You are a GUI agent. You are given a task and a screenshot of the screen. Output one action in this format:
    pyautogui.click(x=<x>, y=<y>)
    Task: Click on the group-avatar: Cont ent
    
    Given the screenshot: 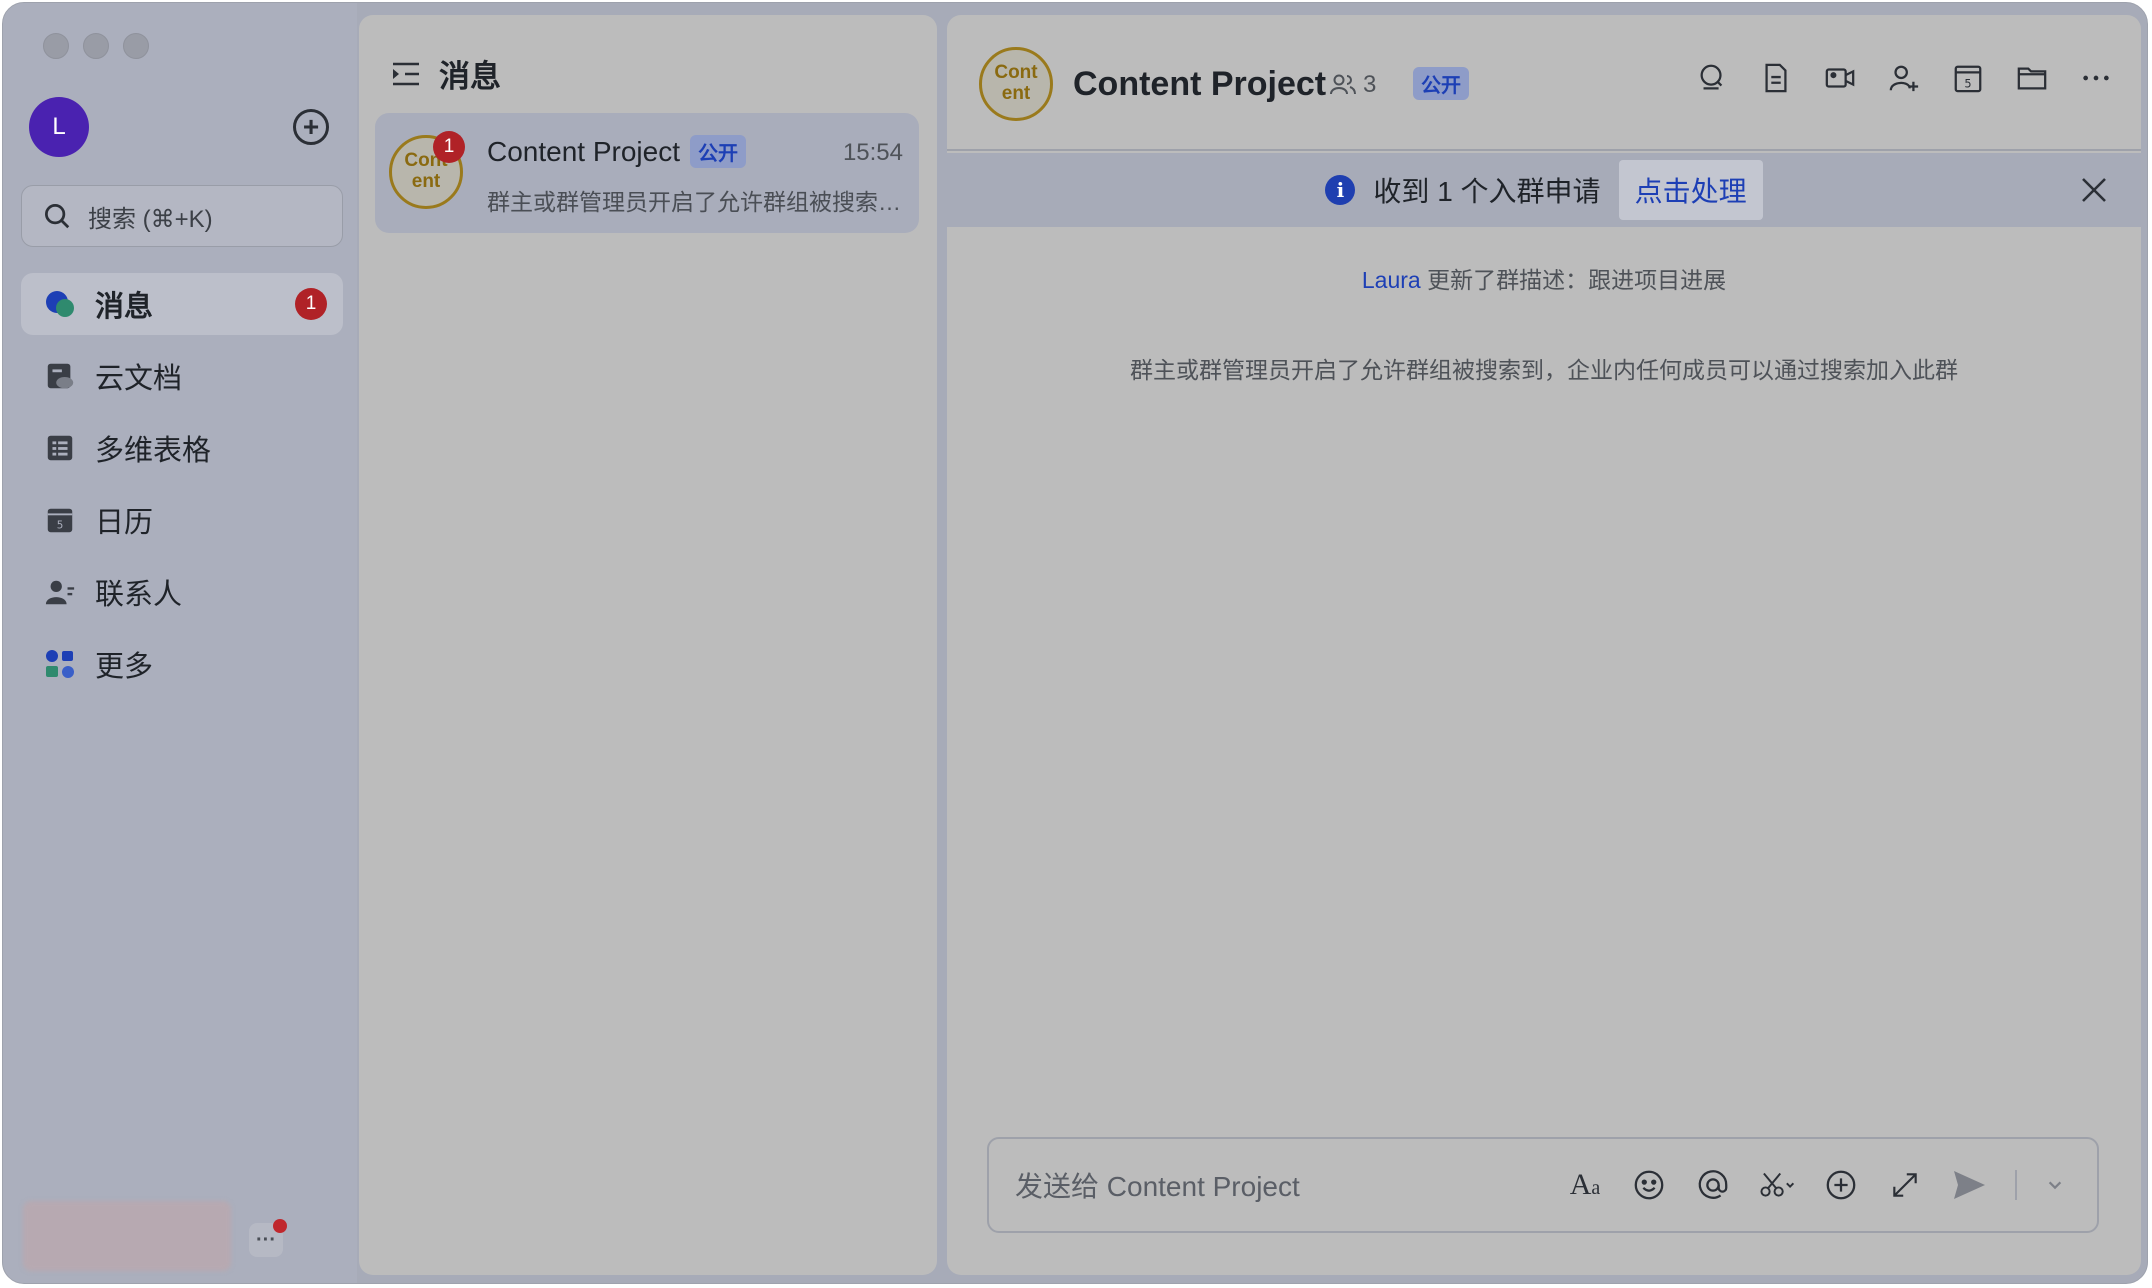 What is the action you would take?
    pyautogui.click(x=1016, y=84)
    